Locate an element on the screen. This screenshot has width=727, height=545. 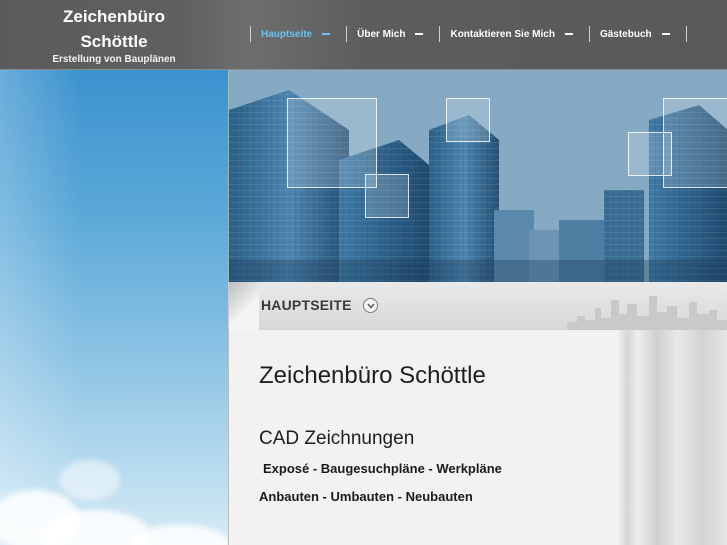
brand-title-line1: Zeichenbüro is located at coordinates (113, 16).